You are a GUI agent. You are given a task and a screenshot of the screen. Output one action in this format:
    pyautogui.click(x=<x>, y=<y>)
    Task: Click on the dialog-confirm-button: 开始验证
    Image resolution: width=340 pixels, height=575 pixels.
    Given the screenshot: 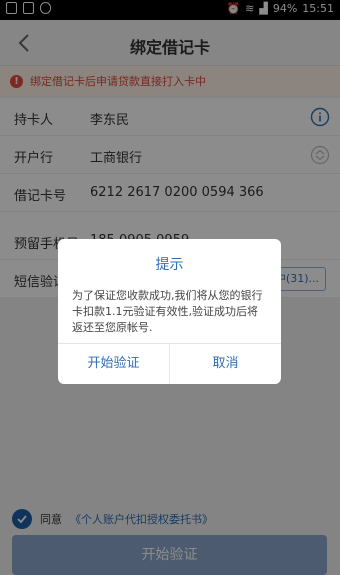 What is the action you would take?
    pyautogui.click(x=113, y=364)
    